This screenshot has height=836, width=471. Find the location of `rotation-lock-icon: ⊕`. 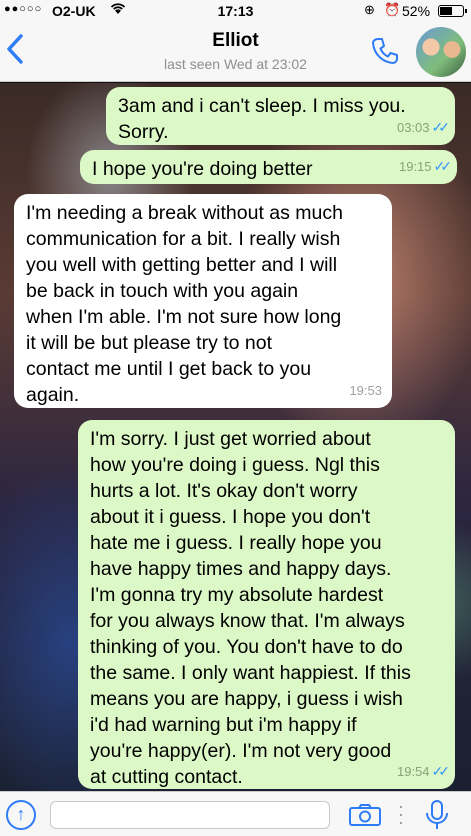

rotation-lock-icon: ⊕ is located at coordinates (369, 9).